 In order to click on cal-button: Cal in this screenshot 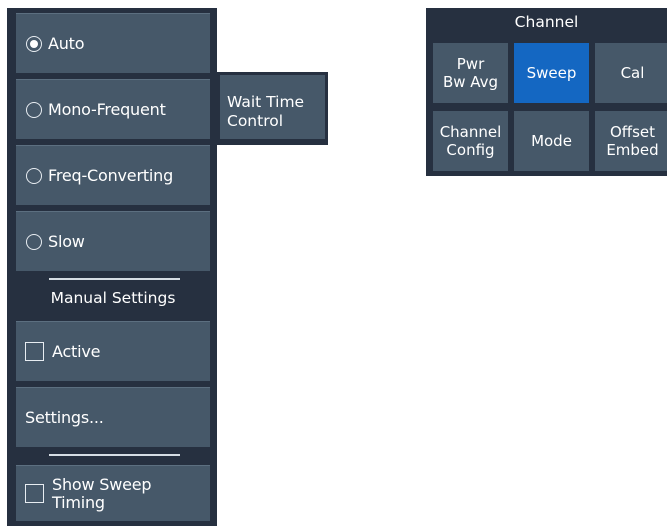, I will do `click(631, 73)`.